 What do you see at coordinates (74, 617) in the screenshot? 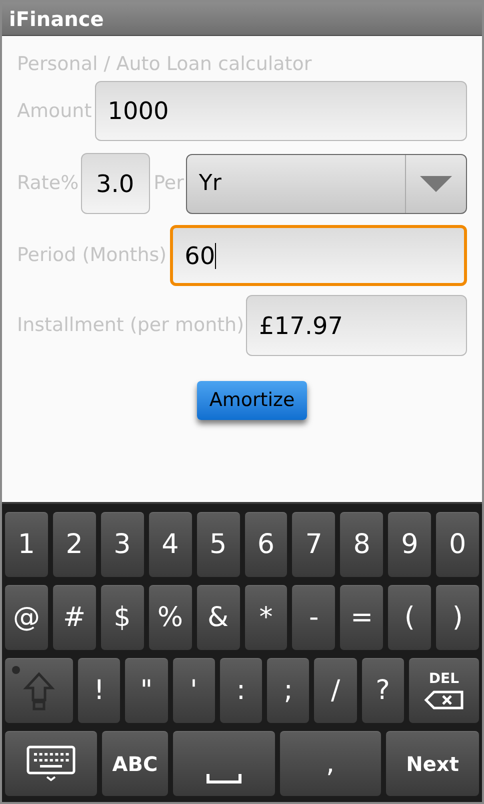
I see `key: #` at bounding box center [74, 617].